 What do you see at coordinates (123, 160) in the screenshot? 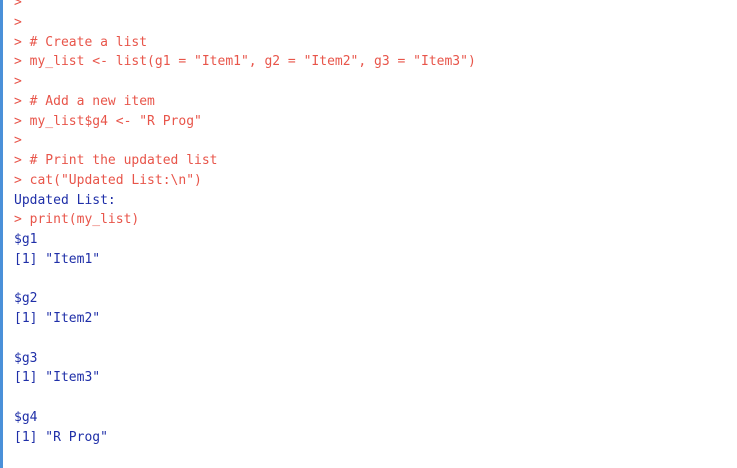
I see `console-input-text: # Print the updated list` at bounding box center [123, 160].